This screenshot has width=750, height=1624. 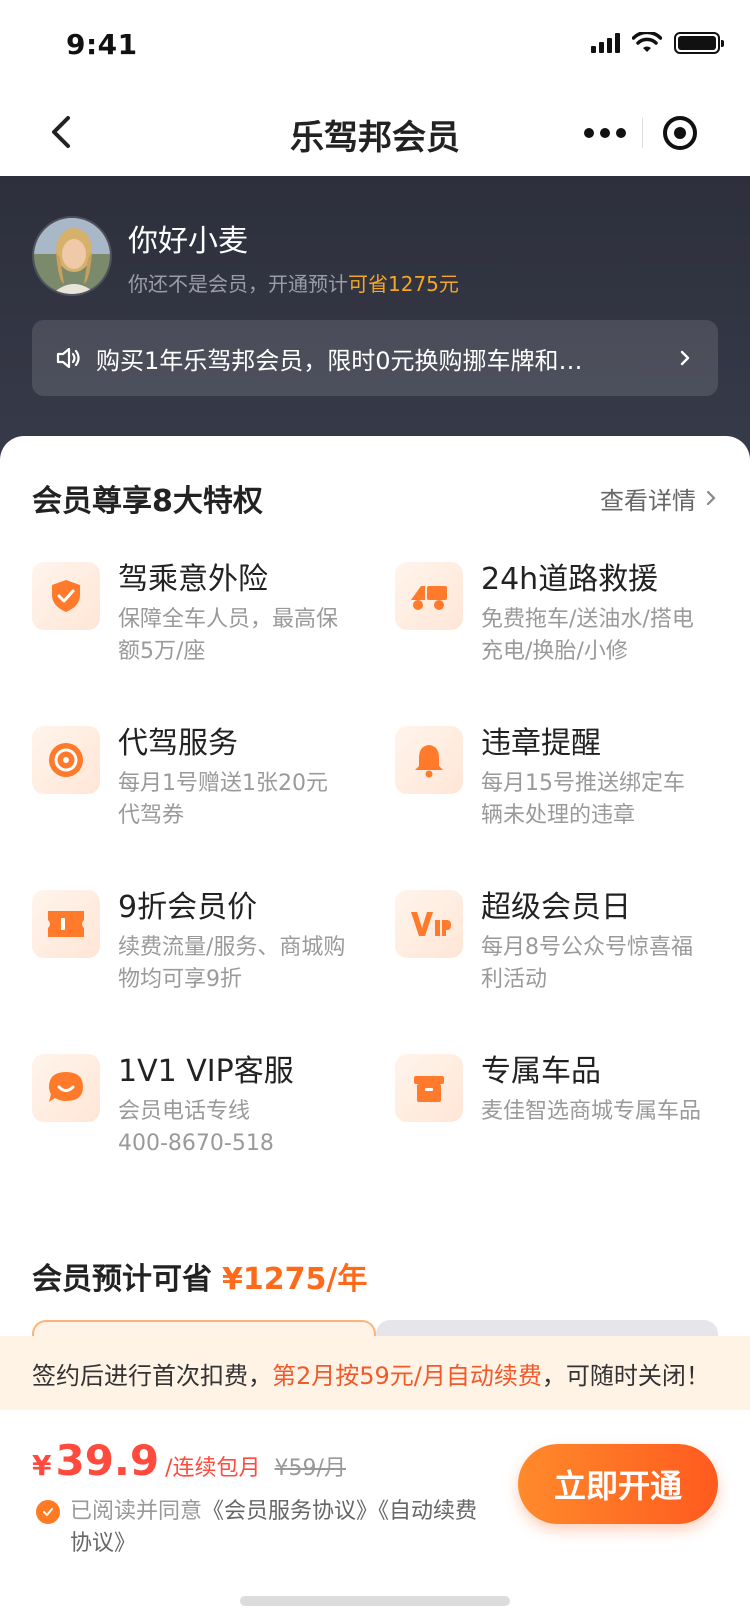 I want to click on vip-icon, so click(x=429, y=924).